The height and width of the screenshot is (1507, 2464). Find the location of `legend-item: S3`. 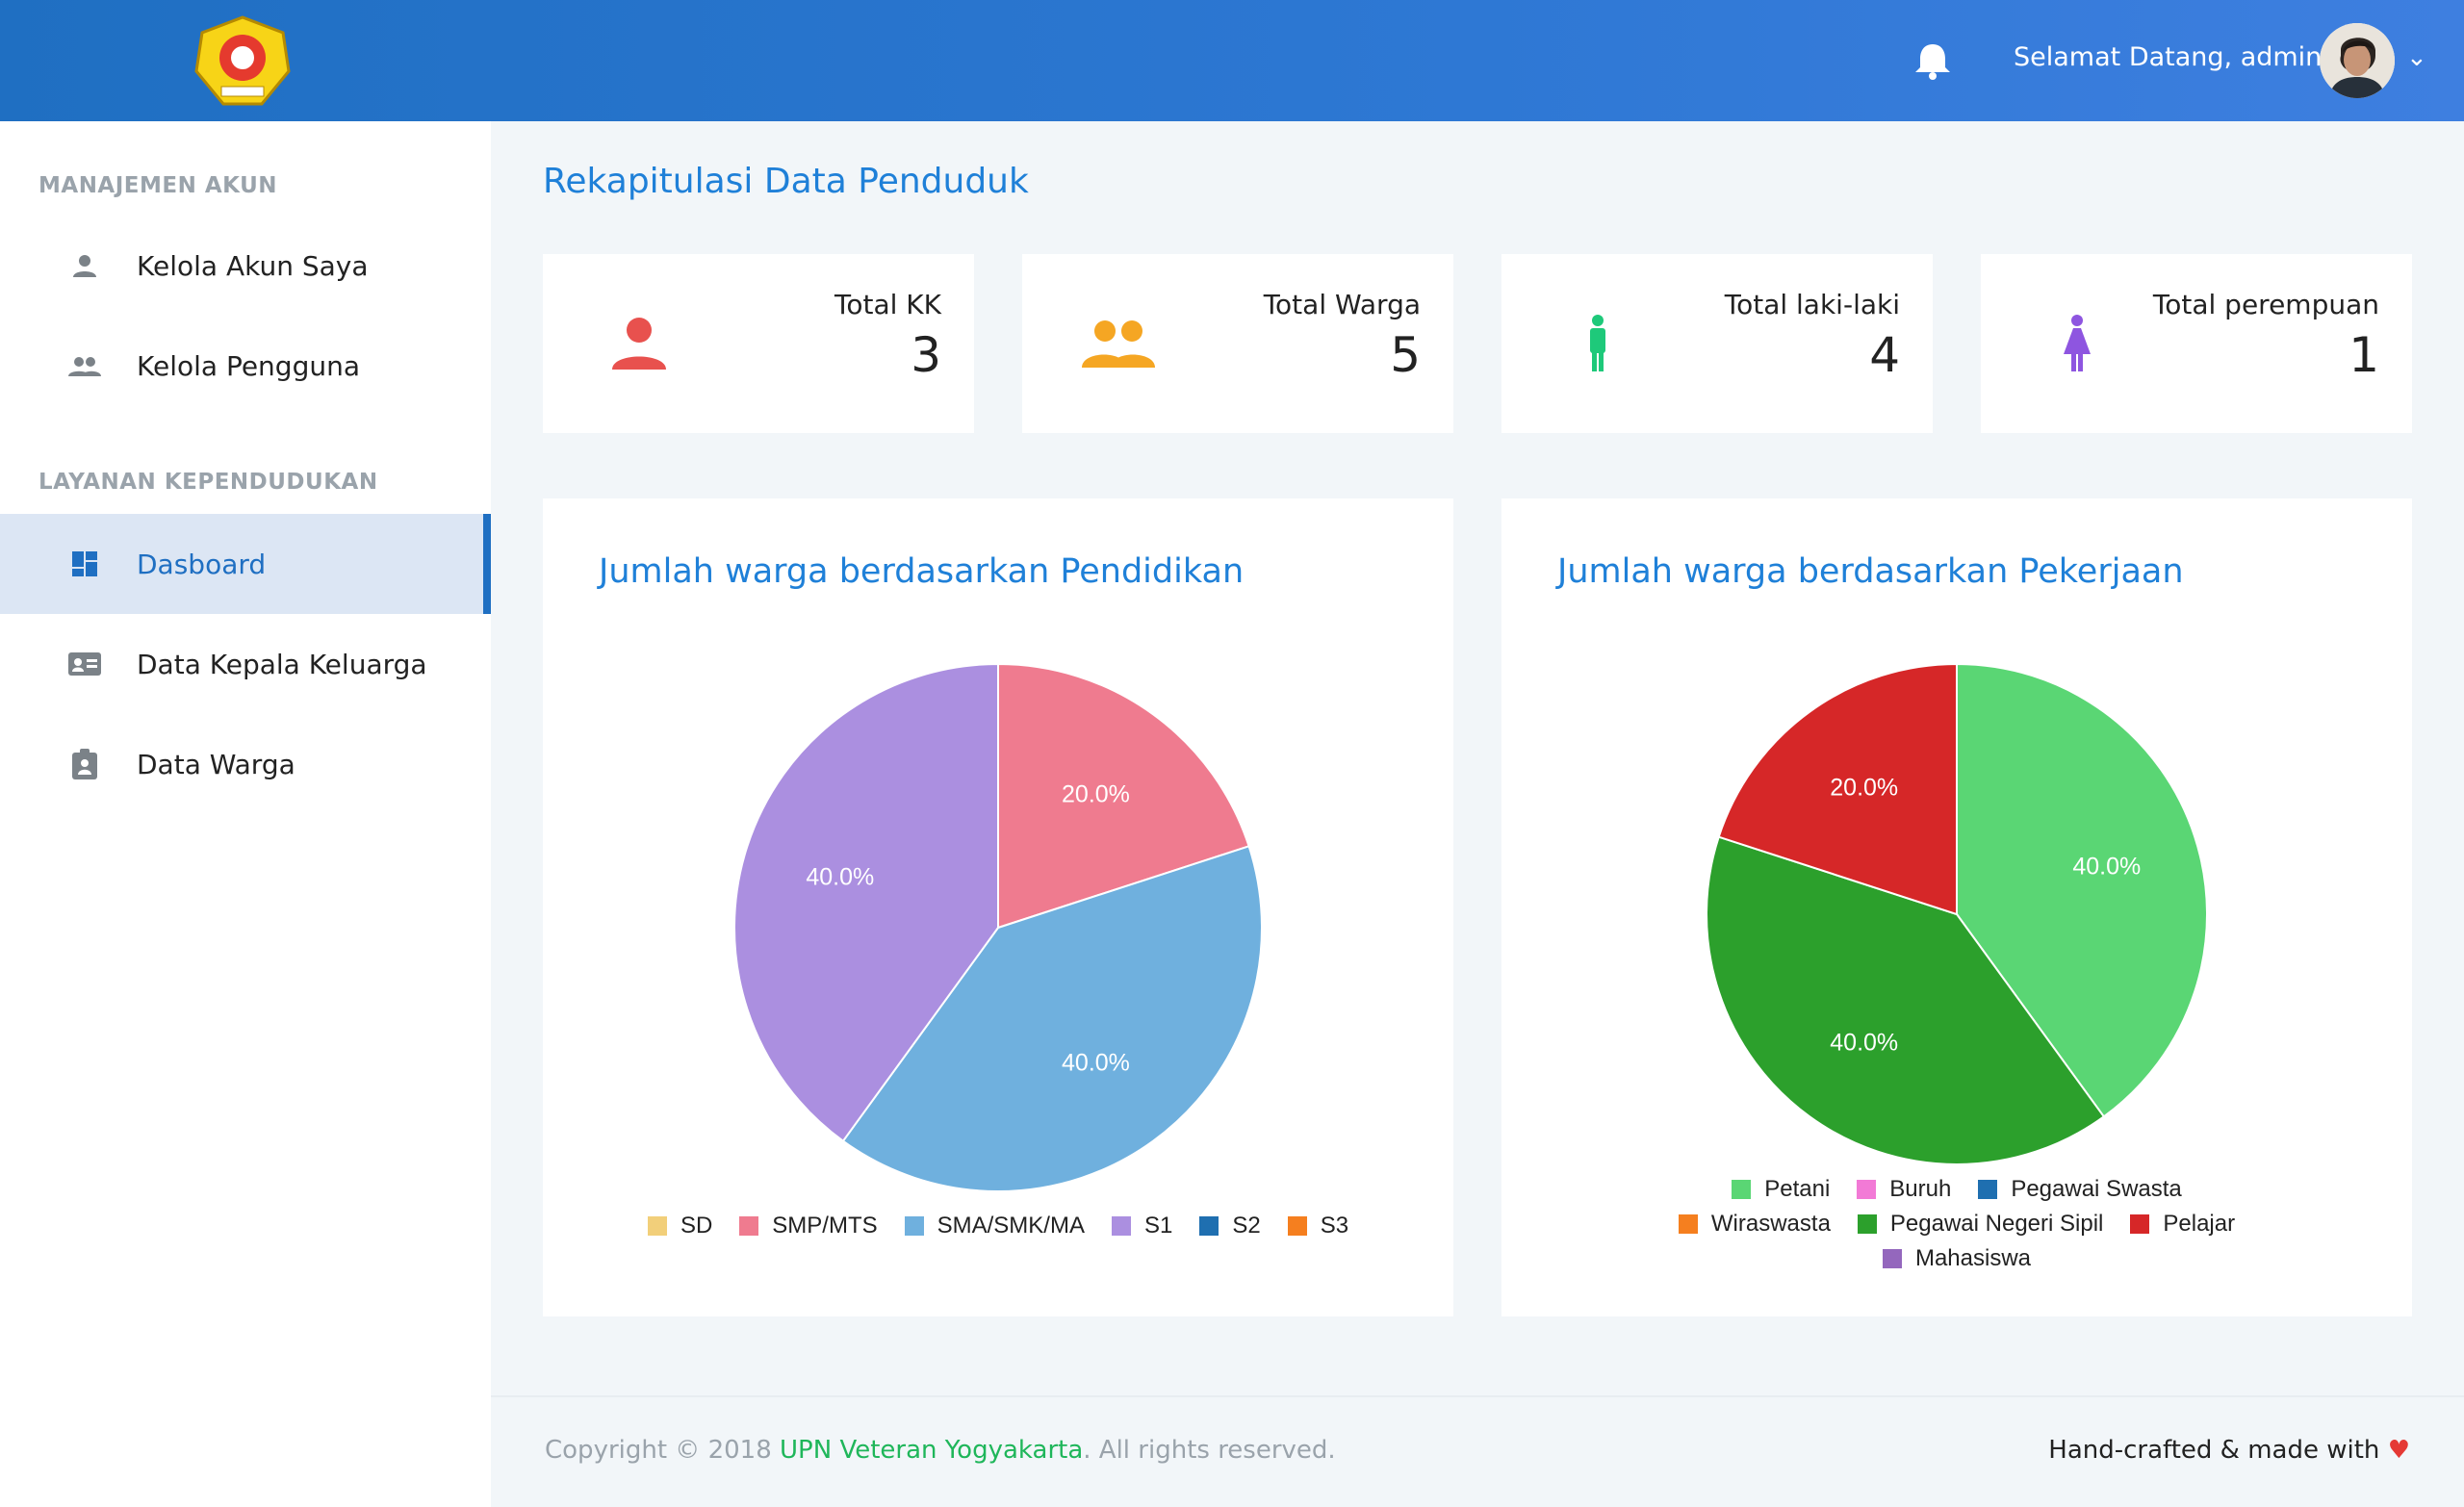

legend-item: S3 is located at coordinates (1318, 1226).